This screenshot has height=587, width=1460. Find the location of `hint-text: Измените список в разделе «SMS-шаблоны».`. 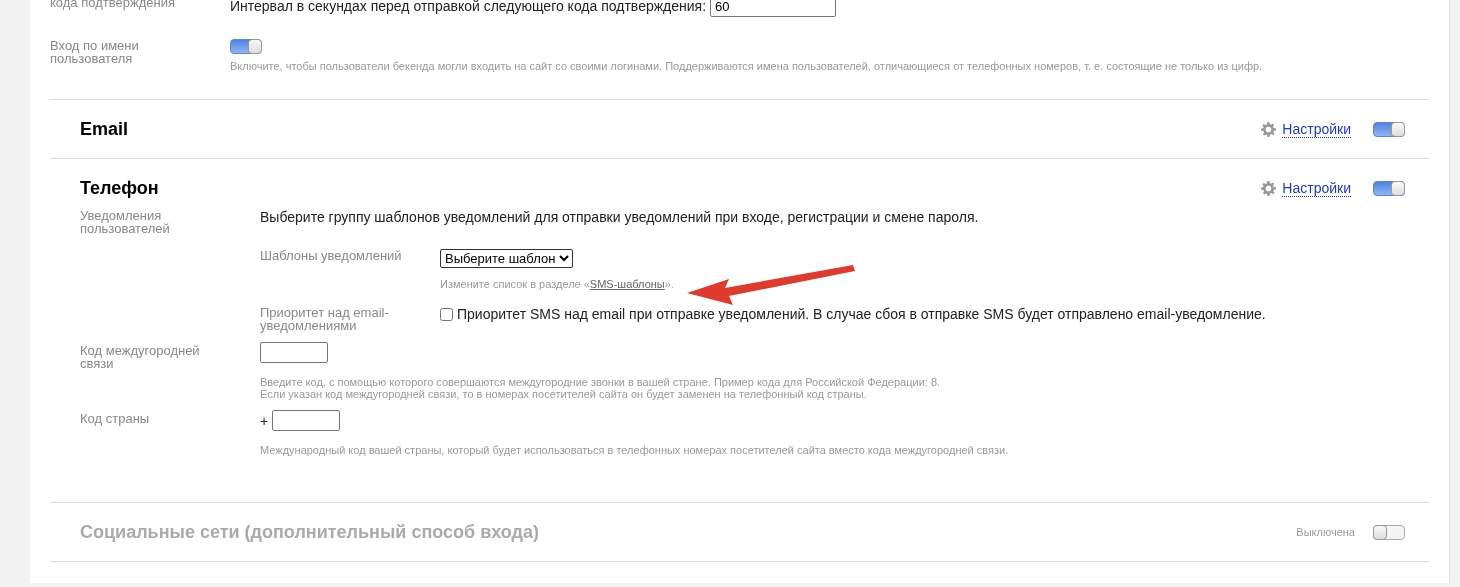

hint-text: Измените список в разделе «SMS-шаблоны». is located at coordinates (557, 284).